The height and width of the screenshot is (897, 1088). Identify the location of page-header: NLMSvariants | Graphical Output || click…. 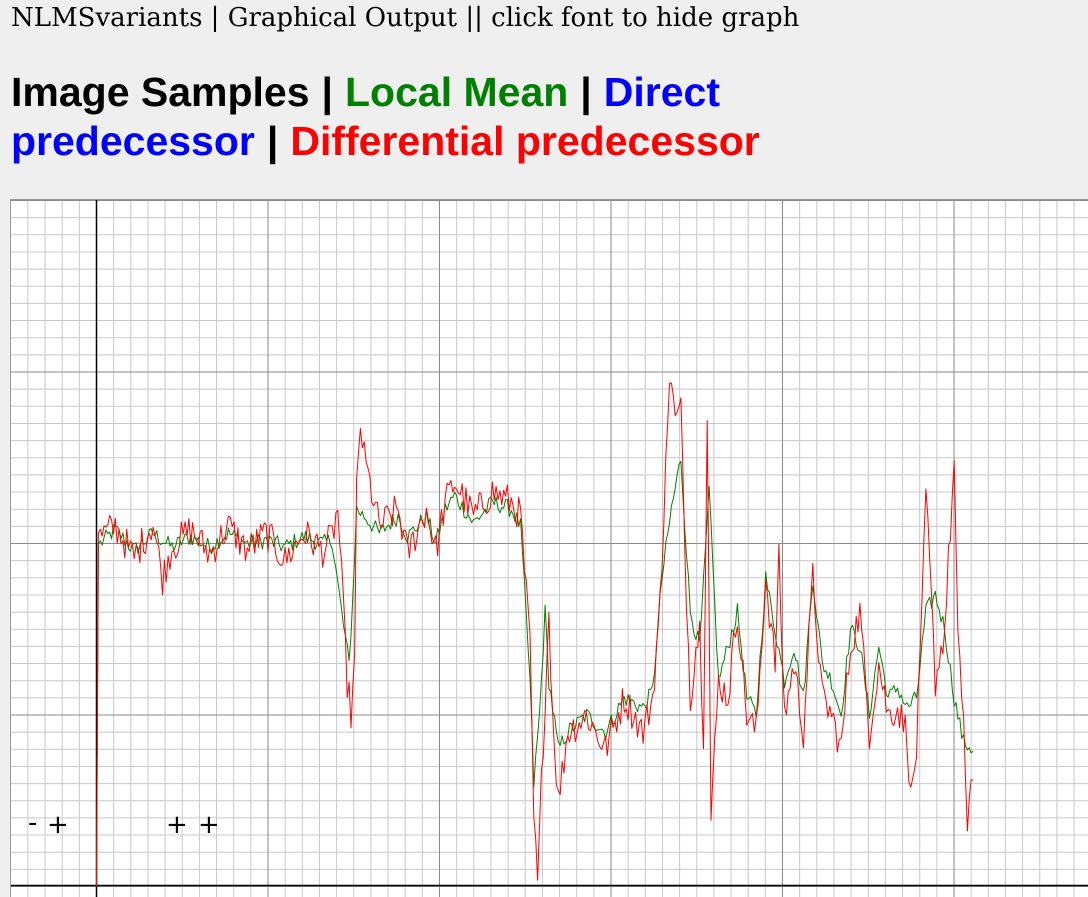
(405, 18).